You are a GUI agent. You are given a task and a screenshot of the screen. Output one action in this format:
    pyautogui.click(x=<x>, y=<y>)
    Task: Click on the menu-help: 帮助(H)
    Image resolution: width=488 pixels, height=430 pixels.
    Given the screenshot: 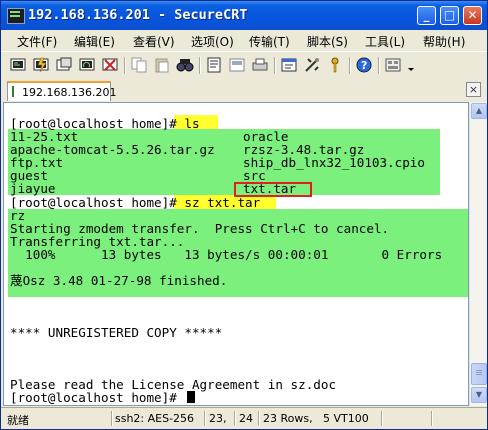 What is the action you would take?
    pyautogui.click(x=444, y=41)
    